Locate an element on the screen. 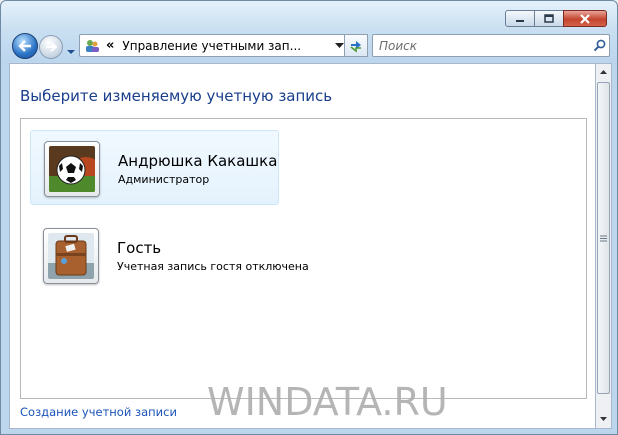 This screenshot has width=618, height=435. users-control-panel-icon is located at coordinates (92, 45).